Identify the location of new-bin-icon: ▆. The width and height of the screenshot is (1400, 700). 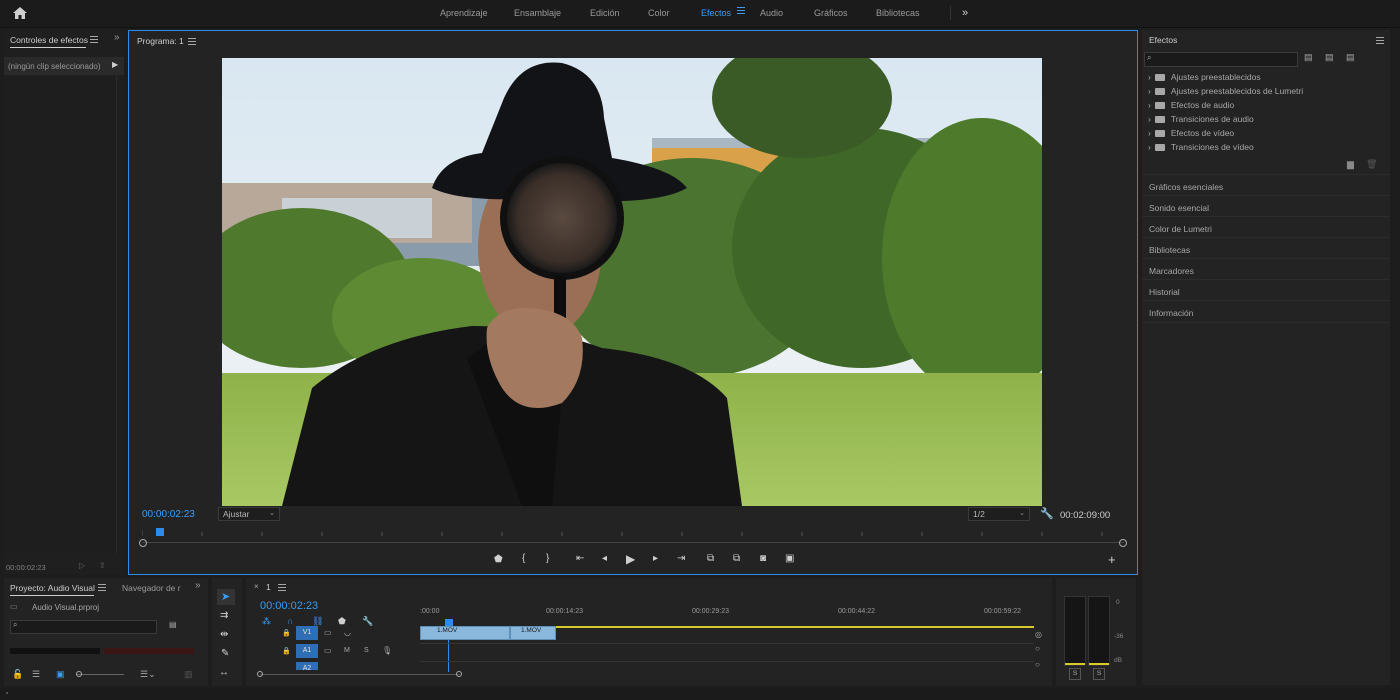
(1350, 164).